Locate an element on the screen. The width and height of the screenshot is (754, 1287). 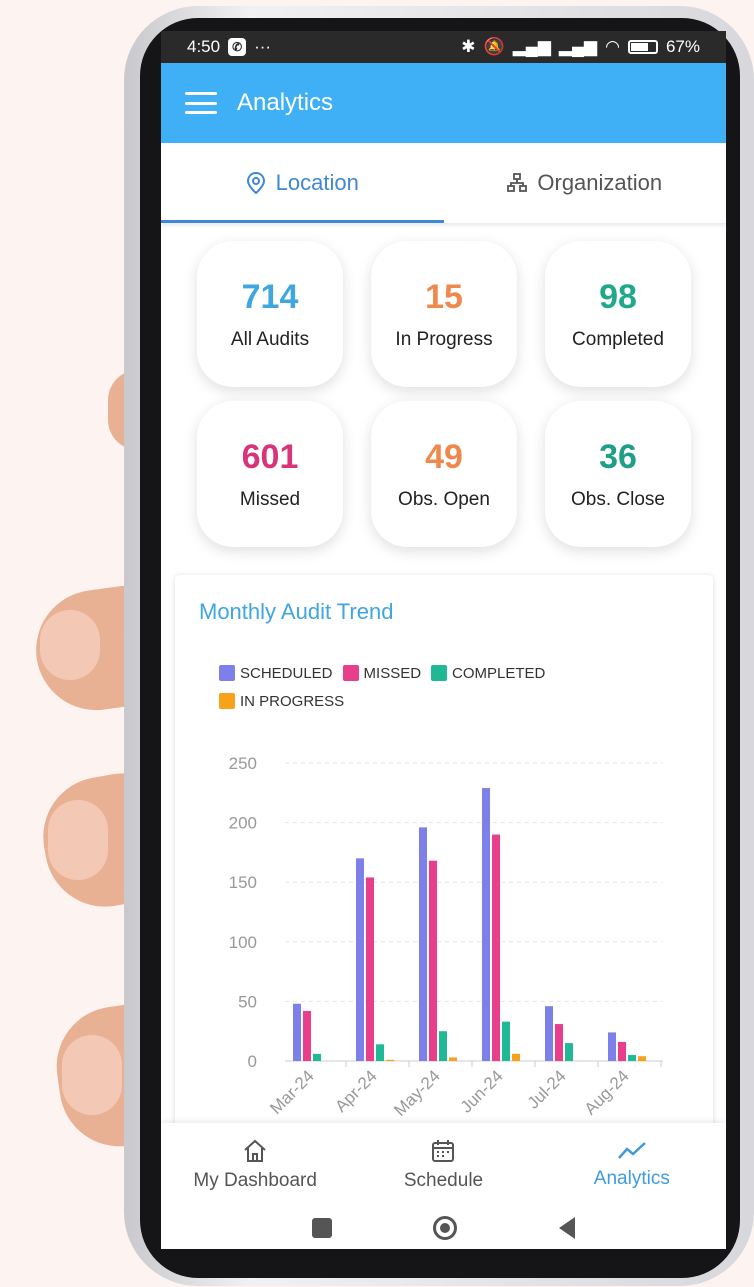
stat-label: Obs. Close is located at coordinates (618, 499).